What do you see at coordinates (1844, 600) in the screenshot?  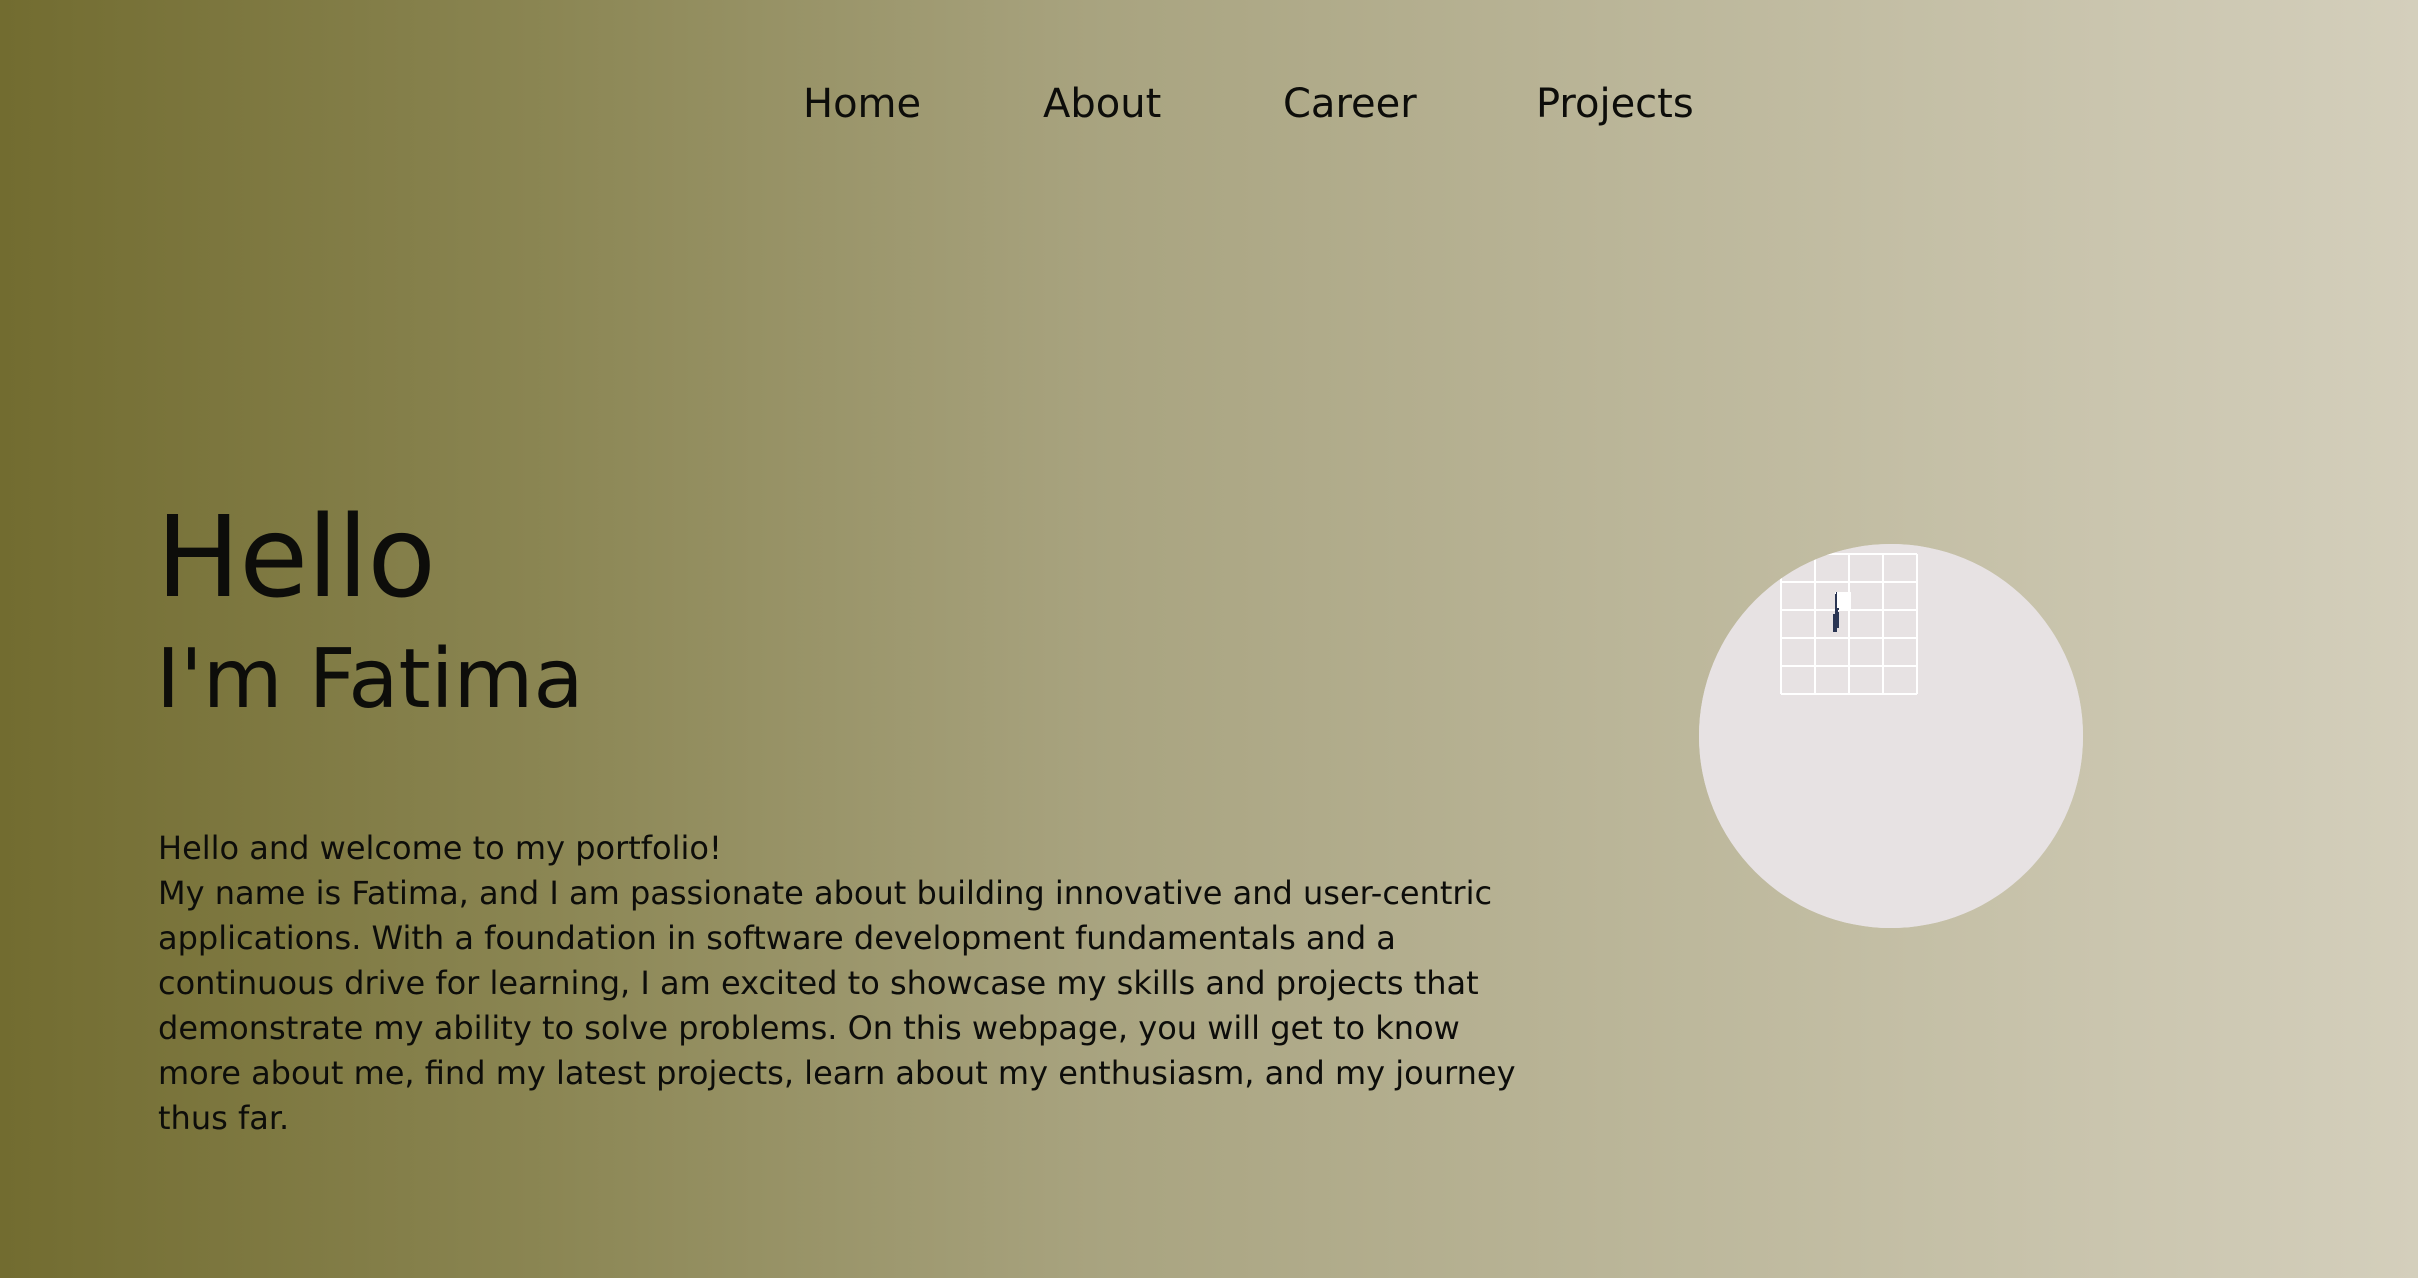 I see `pinned-note-white` at bounding box center [1844, 600].